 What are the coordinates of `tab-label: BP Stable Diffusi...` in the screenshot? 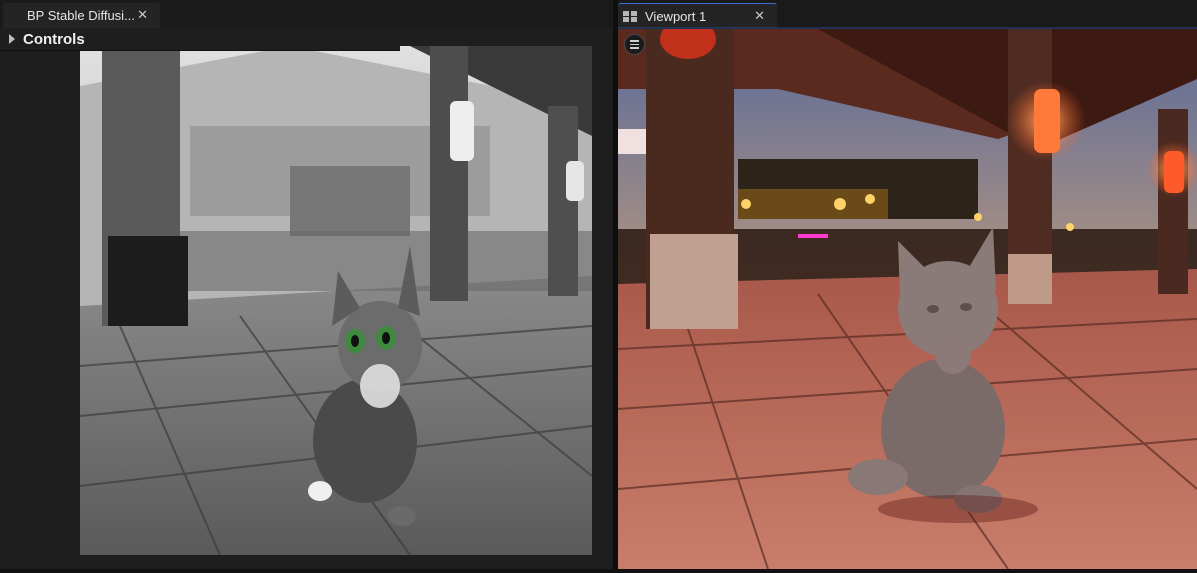 It's located at (81, 15).